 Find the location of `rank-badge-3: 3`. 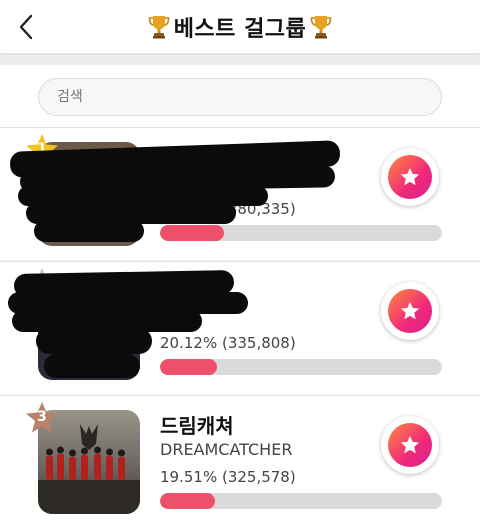

rank-badge-3: 3 is located at coordinates (42, 418).